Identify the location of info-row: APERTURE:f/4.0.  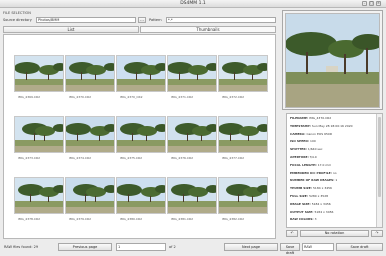
(303, 157).